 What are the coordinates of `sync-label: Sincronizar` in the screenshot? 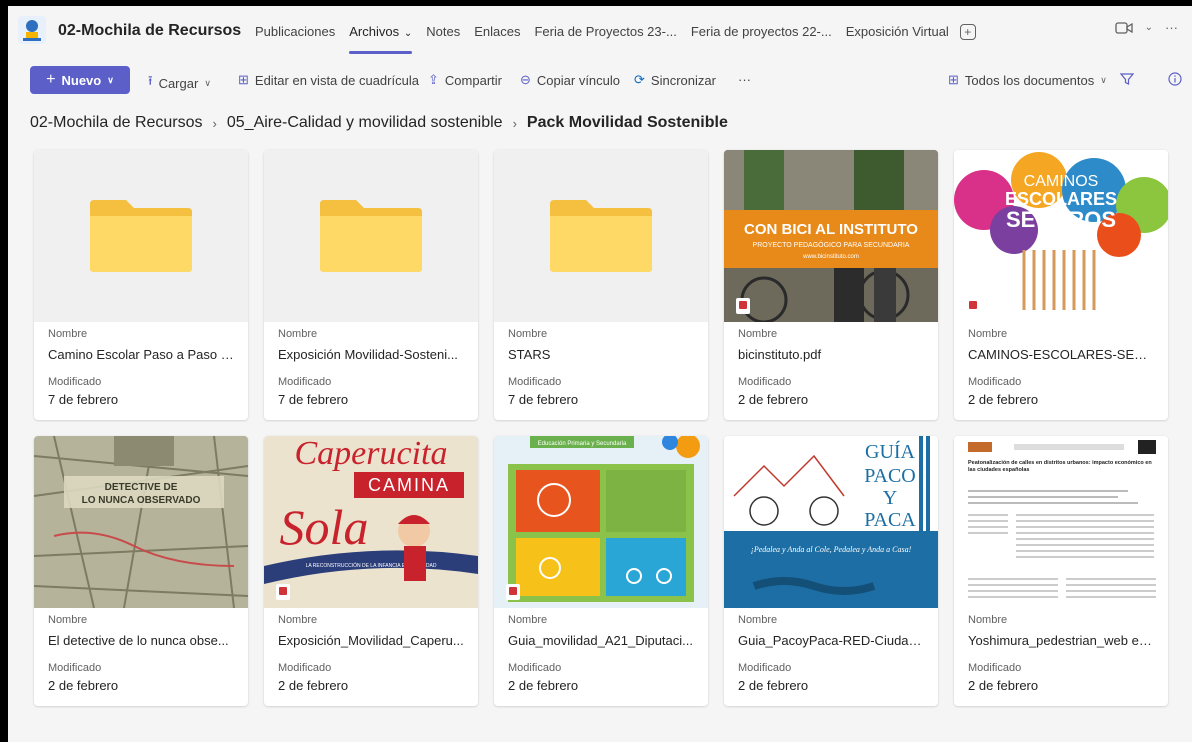 It's located at (683, 80).